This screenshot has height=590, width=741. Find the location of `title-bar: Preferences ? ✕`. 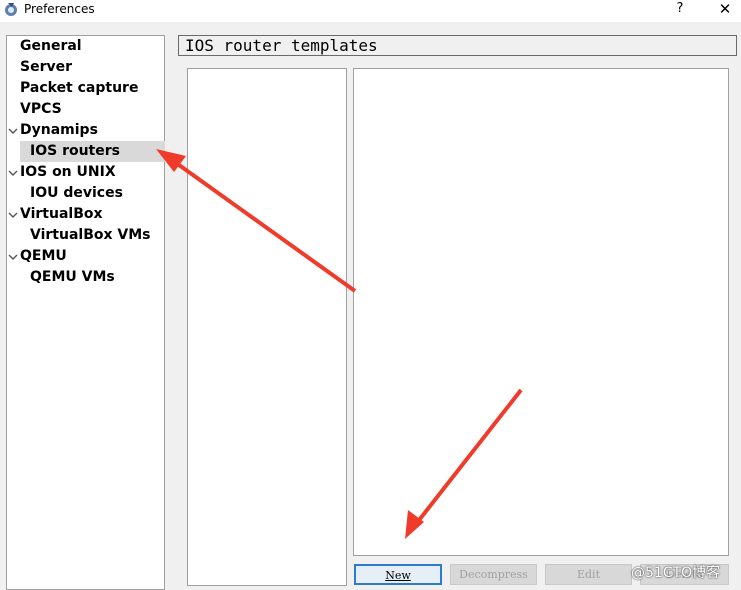

title-bar: Preferences ? ✕ is located at coordinates (370, 11).